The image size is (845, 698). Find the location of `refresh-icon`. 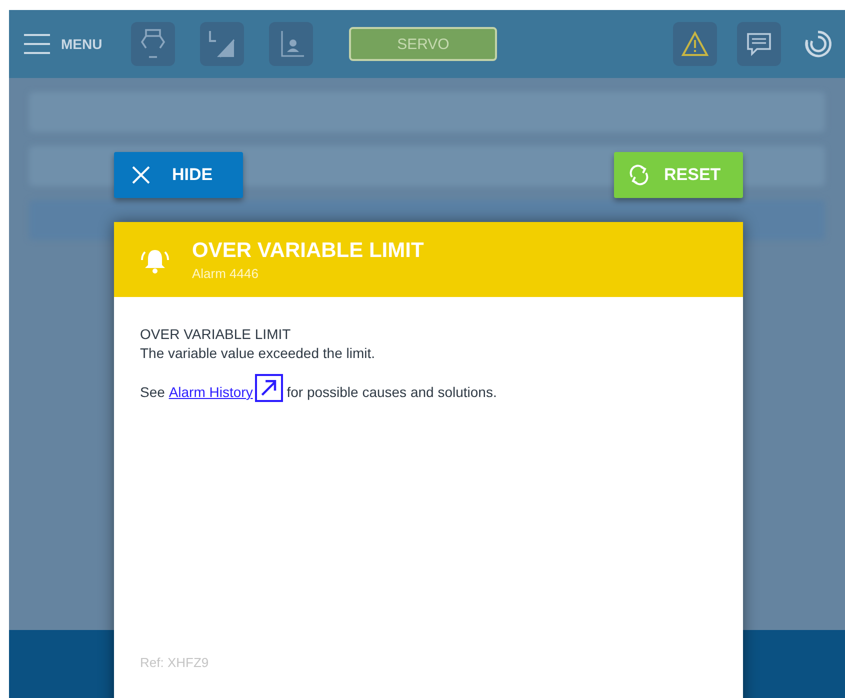

refresh-icon is located at coordinates (639, 175).